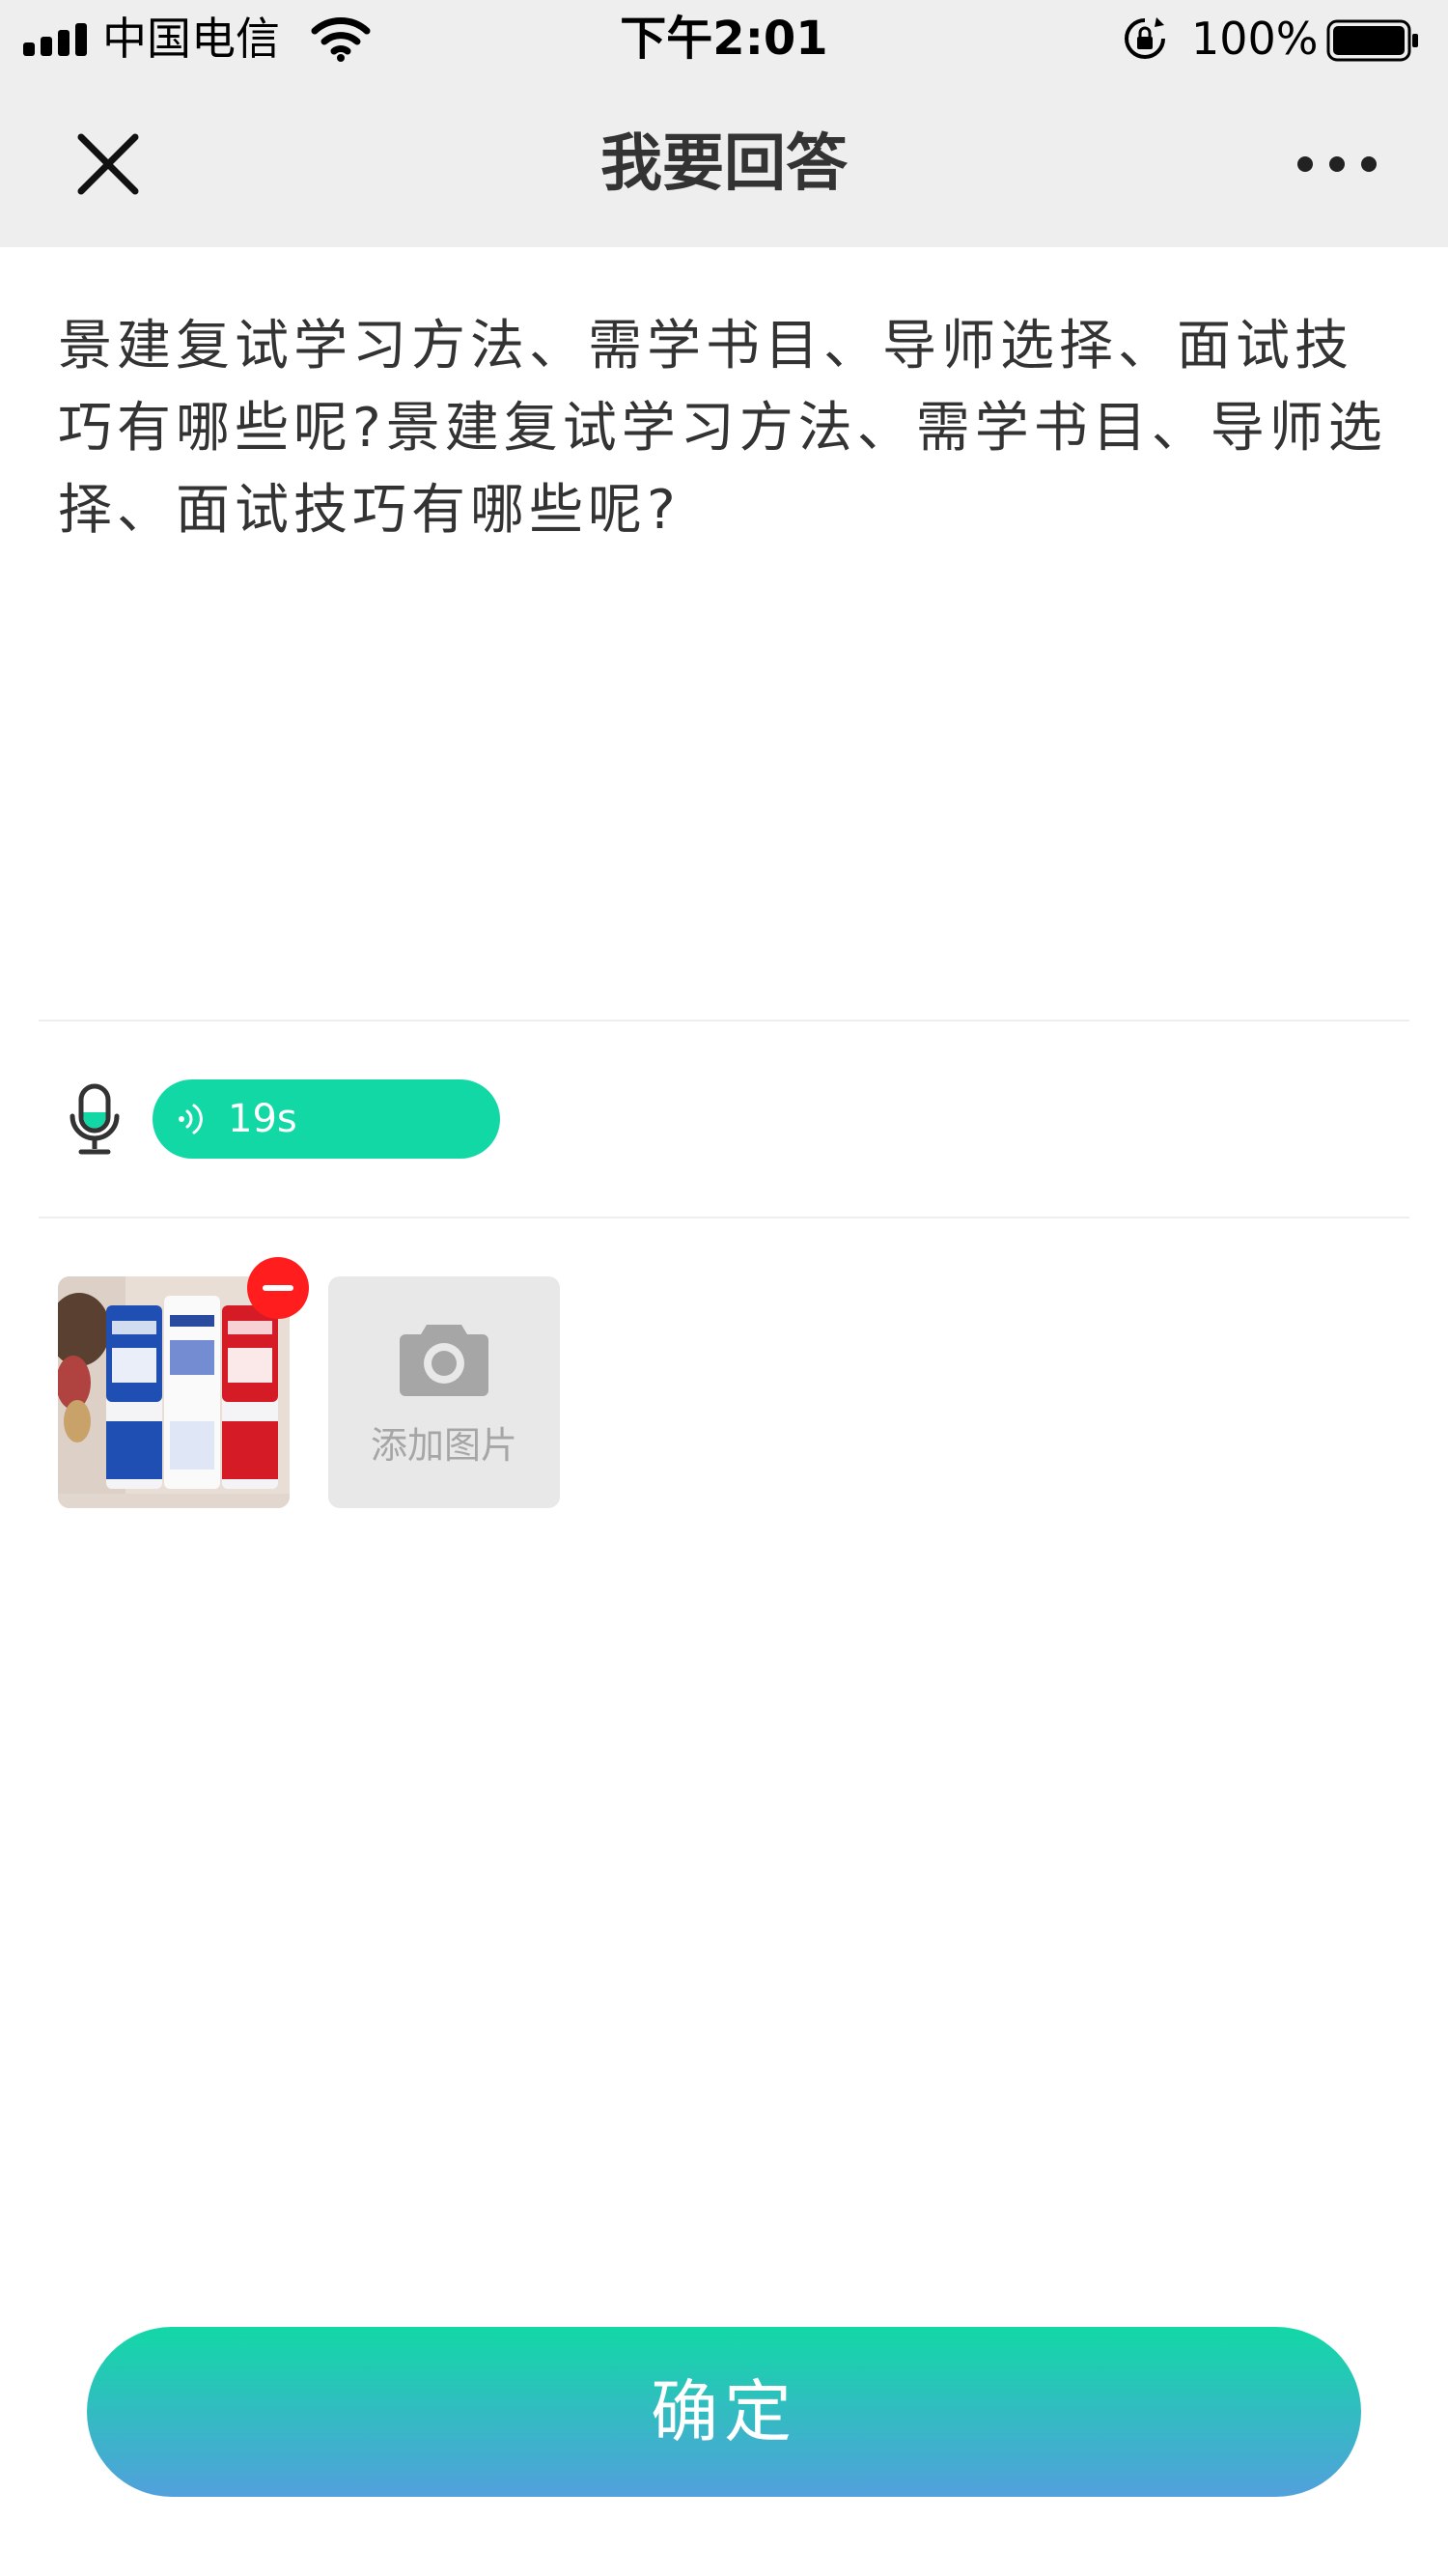 Image resolution: width=1448 pixels, height=2576 pixels. I want to click on add-photo-button: 添加图片, so click(444, 1392).